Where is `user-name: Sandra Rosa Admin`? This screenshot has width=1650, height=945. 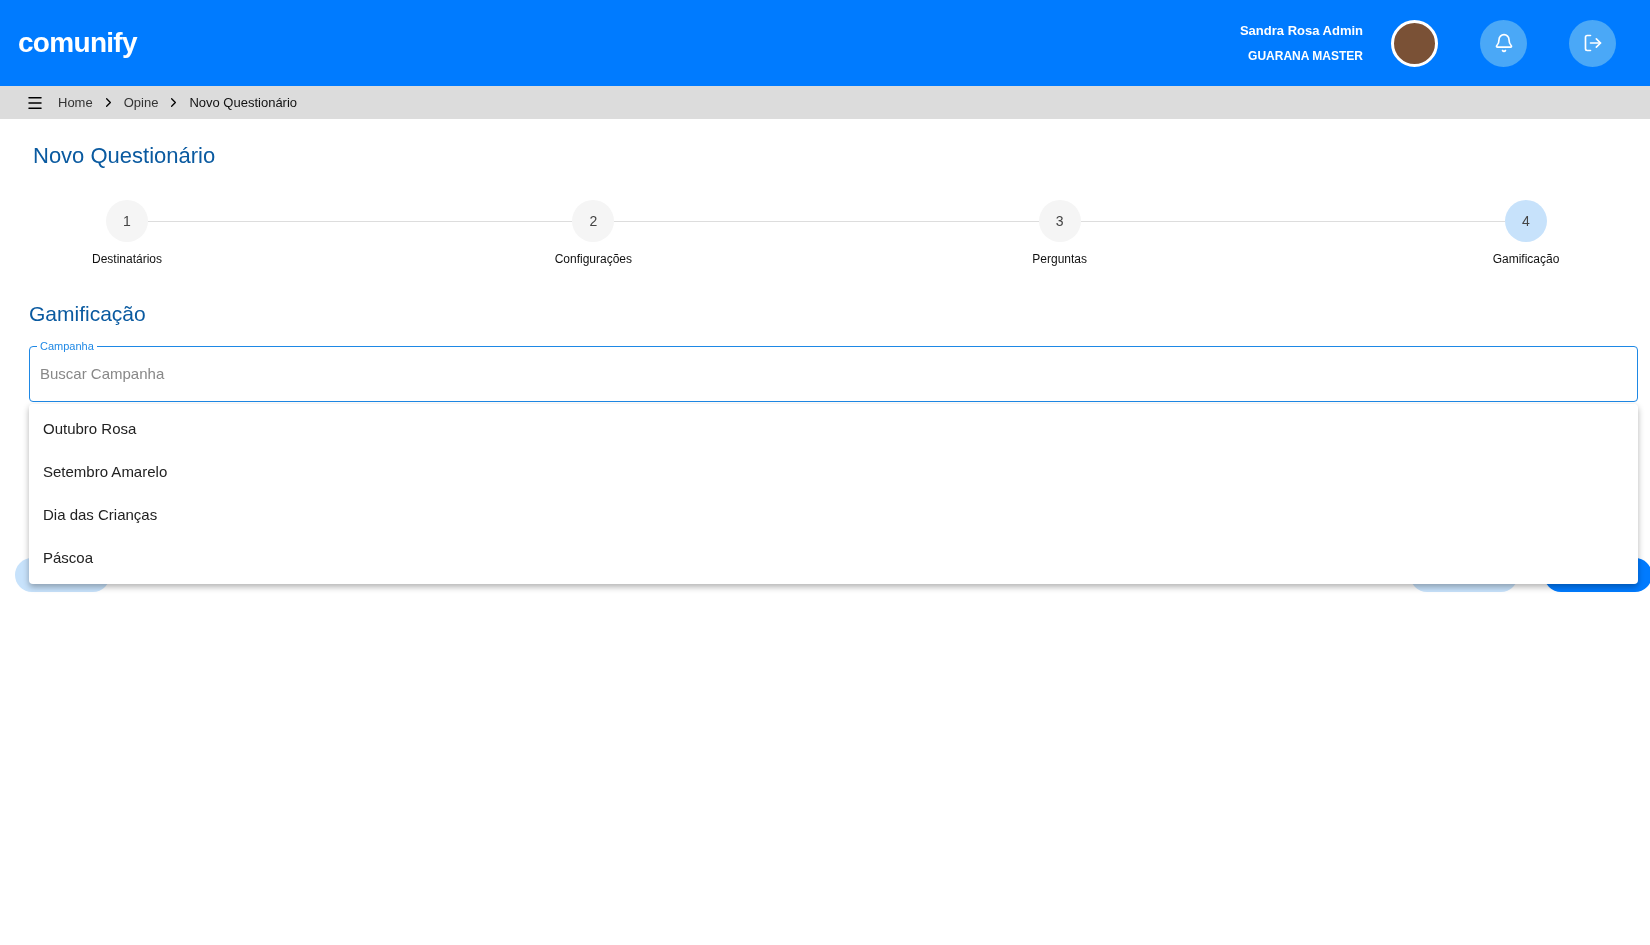
user-name: Sandra Rosa Admin is located at coordinates (1301, 31).